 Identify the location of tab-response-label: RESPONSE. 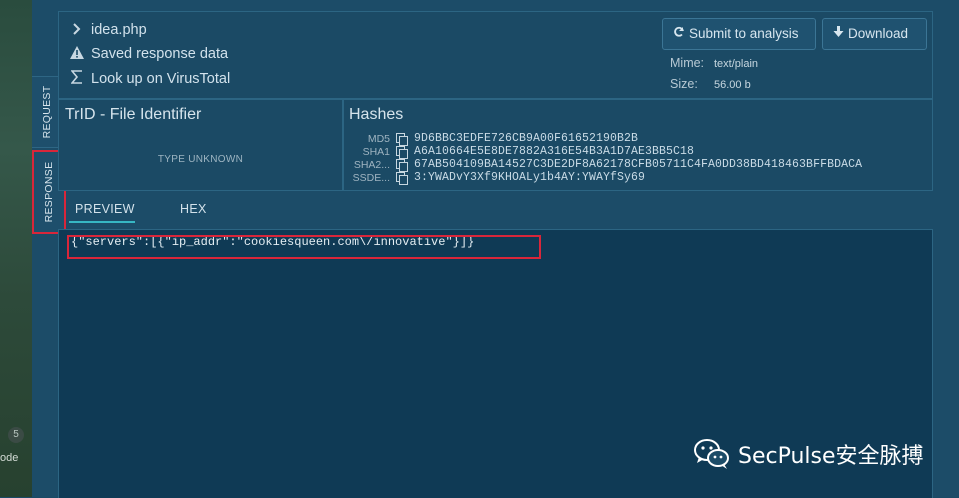
(49, 192).